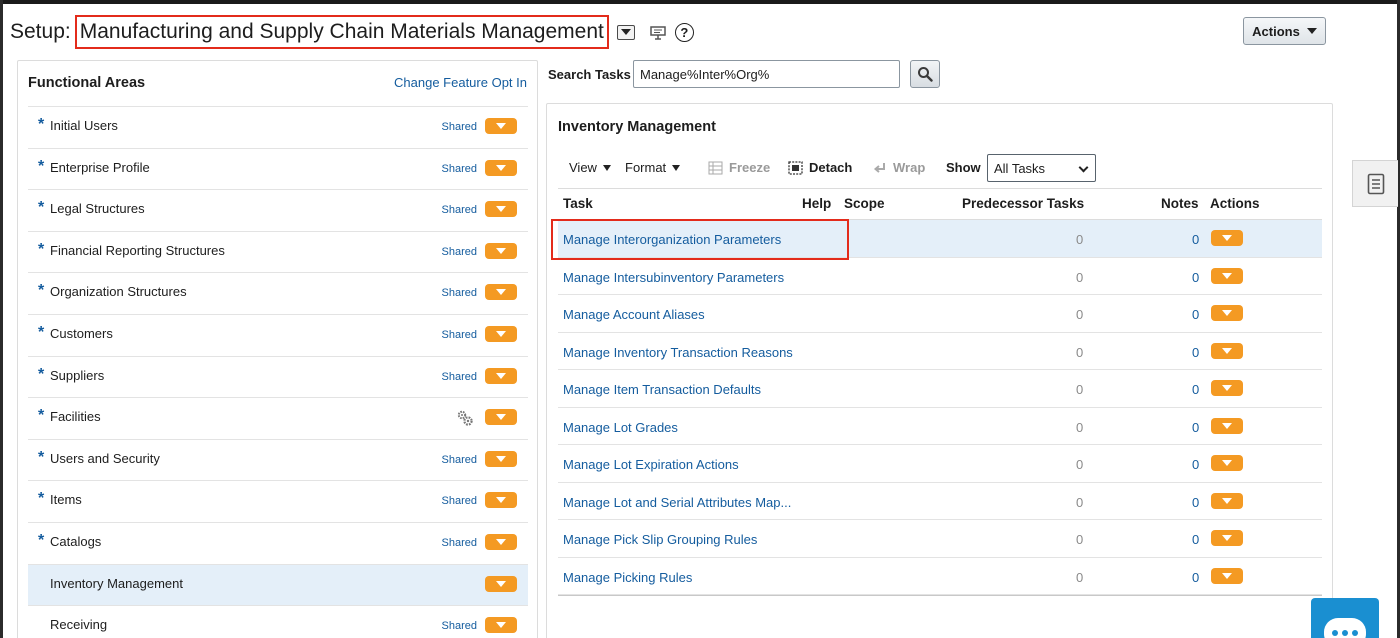 The image size is (1400, 638). What do you see at coordinates (625, 32) in the screenshot?
I see `offering-dropdown-button` at bounding box center [625, 32].